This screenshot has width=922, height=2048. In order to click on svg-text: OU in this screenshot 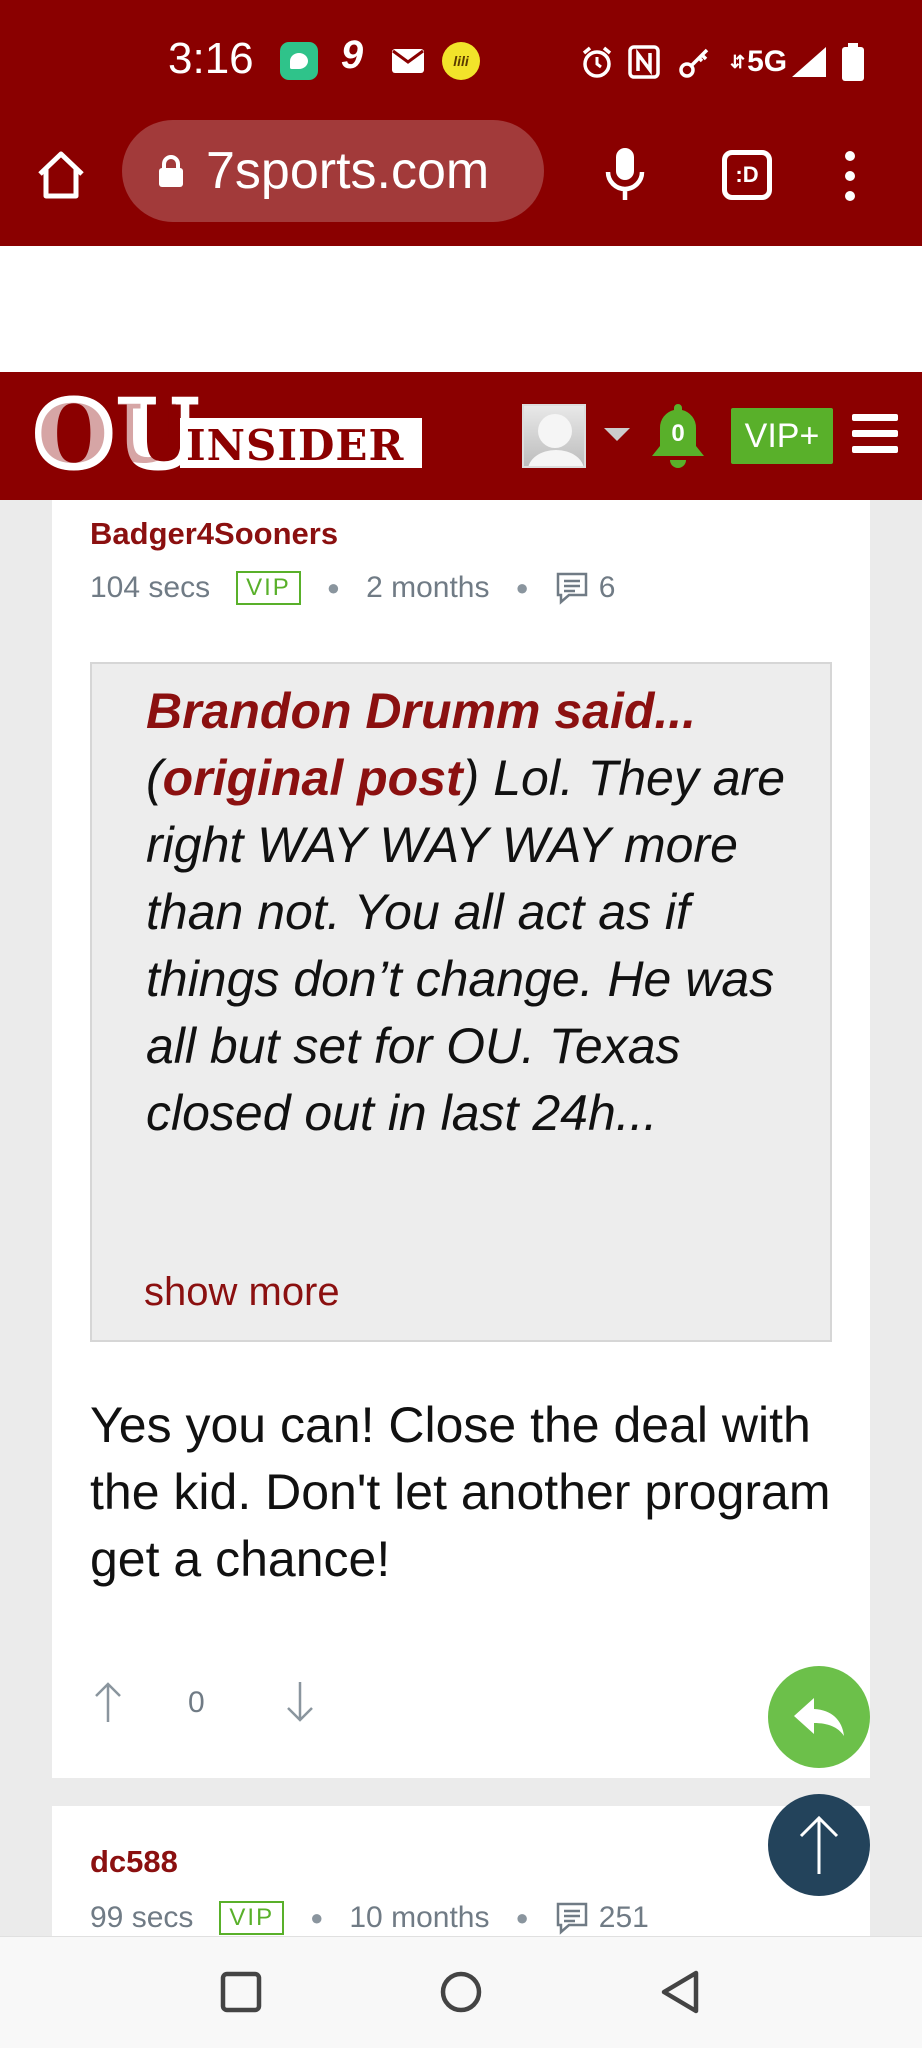, I will do `click(107, 434)`.